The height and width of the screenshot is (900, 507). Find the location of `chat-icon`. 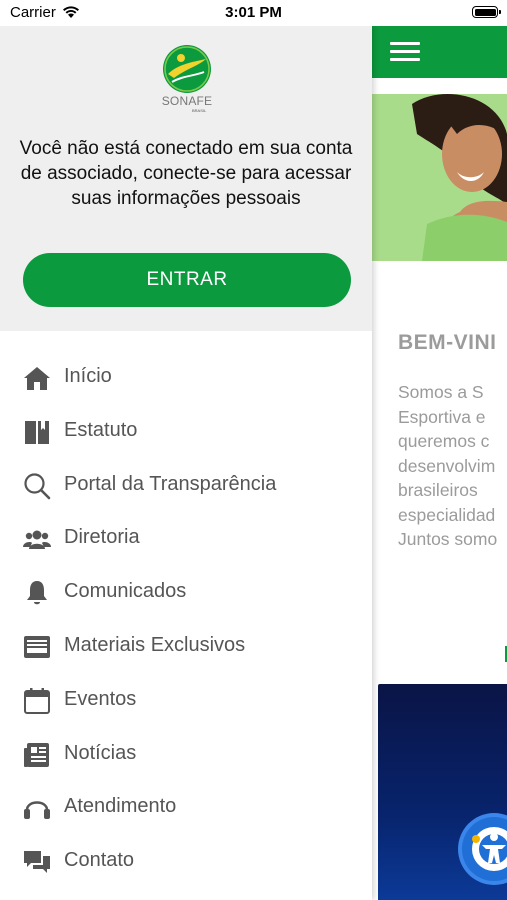

chat-icon is located at coordinates (37, 862).